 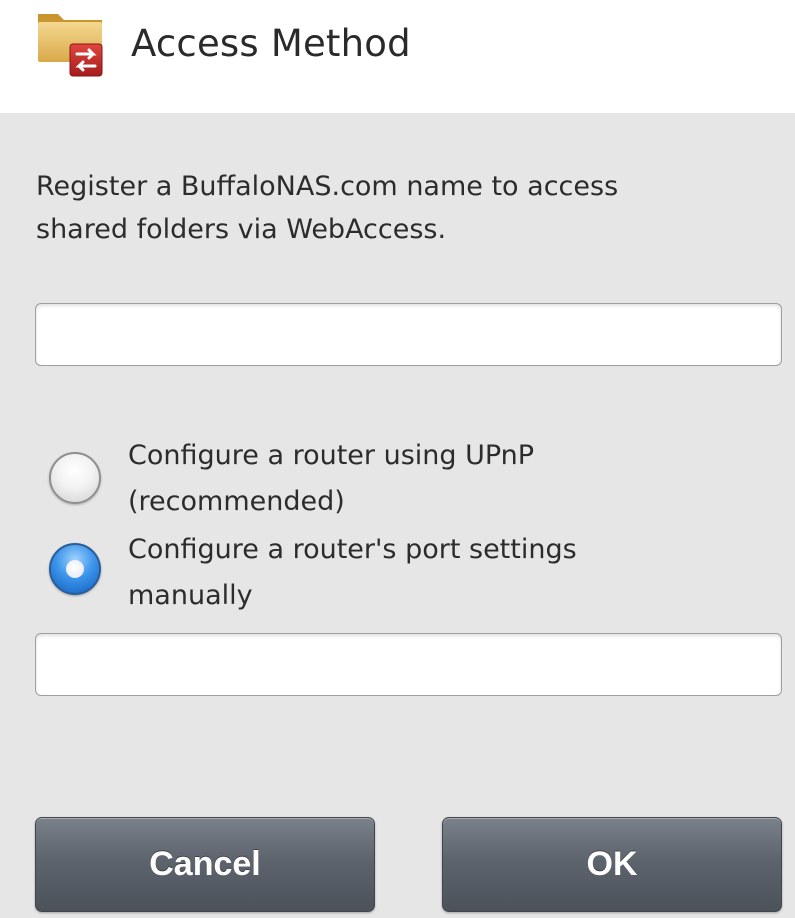 I want to click on dialog-title: Access Method, so click(x=271, y=43).